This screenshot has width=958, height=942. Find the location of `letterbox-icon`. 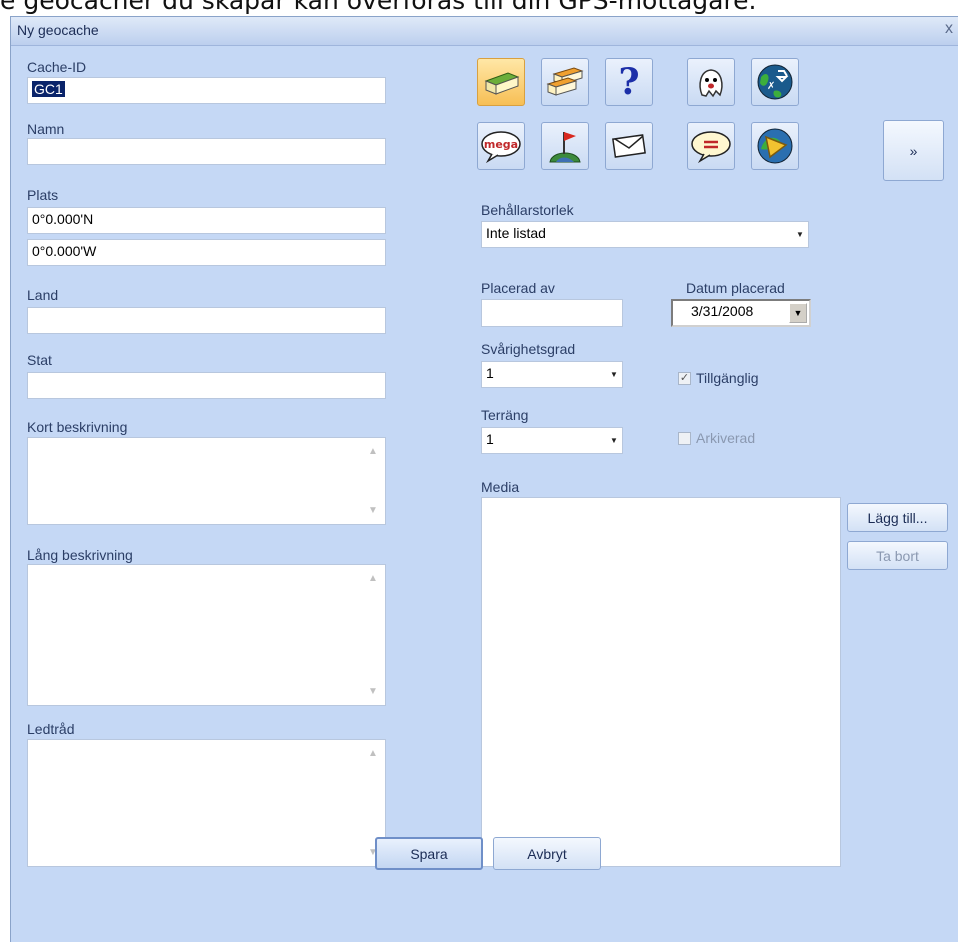

letterbox-icon is located at coordinates (629, 146).